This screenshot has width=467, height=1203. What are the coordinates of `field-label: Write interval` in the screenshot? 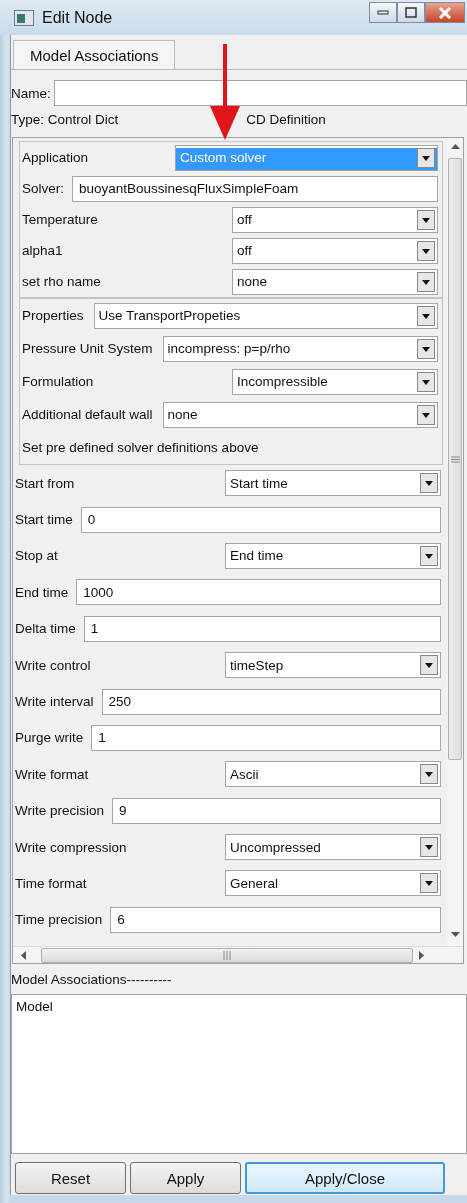 It's located at (54, 702).